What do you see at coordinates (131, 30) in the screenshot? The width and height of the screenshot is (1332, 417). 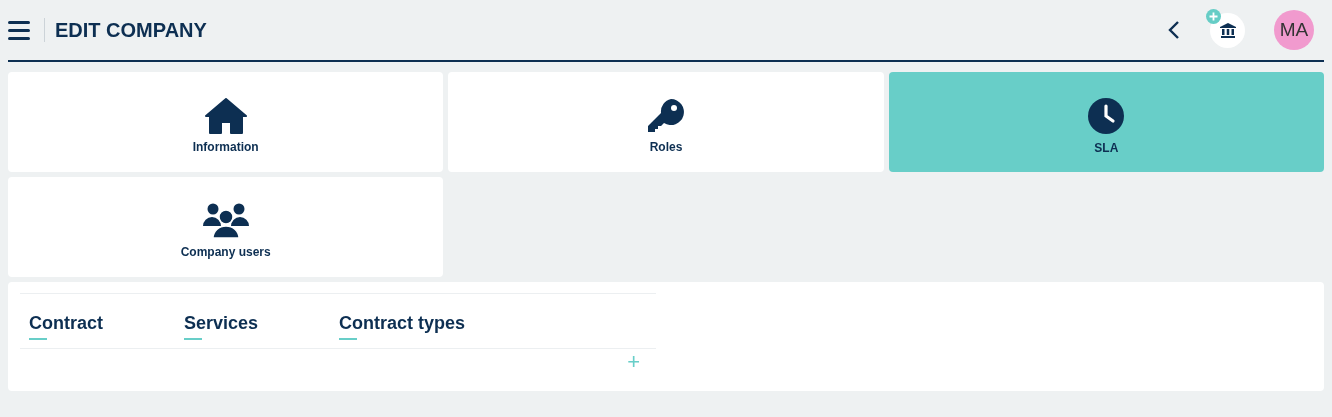 I see `page-title: EDIT COMPANY` at bounding box center [131, 30].